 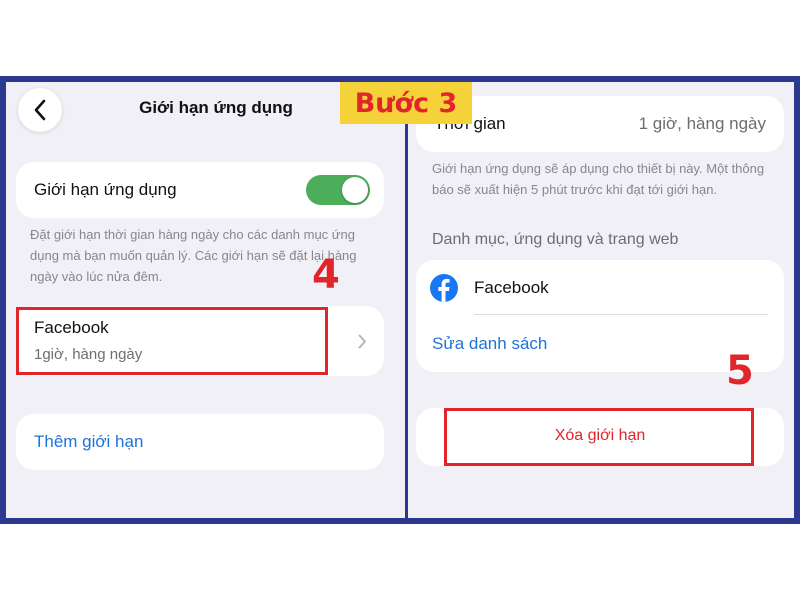 I want to click on facebook-icon, so click(x=444, y=288).